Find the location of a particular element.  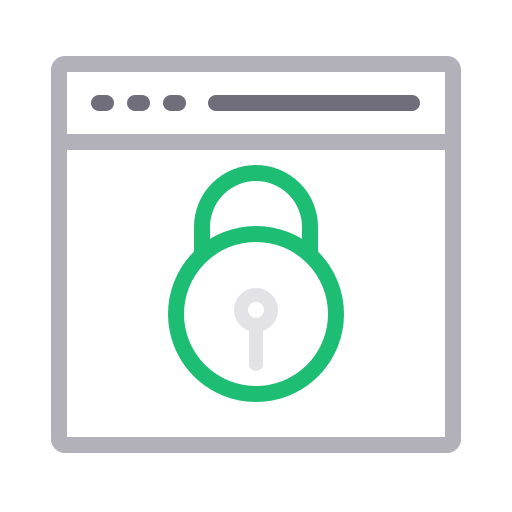

keyhole-ring is located at coordinates (256, 310).